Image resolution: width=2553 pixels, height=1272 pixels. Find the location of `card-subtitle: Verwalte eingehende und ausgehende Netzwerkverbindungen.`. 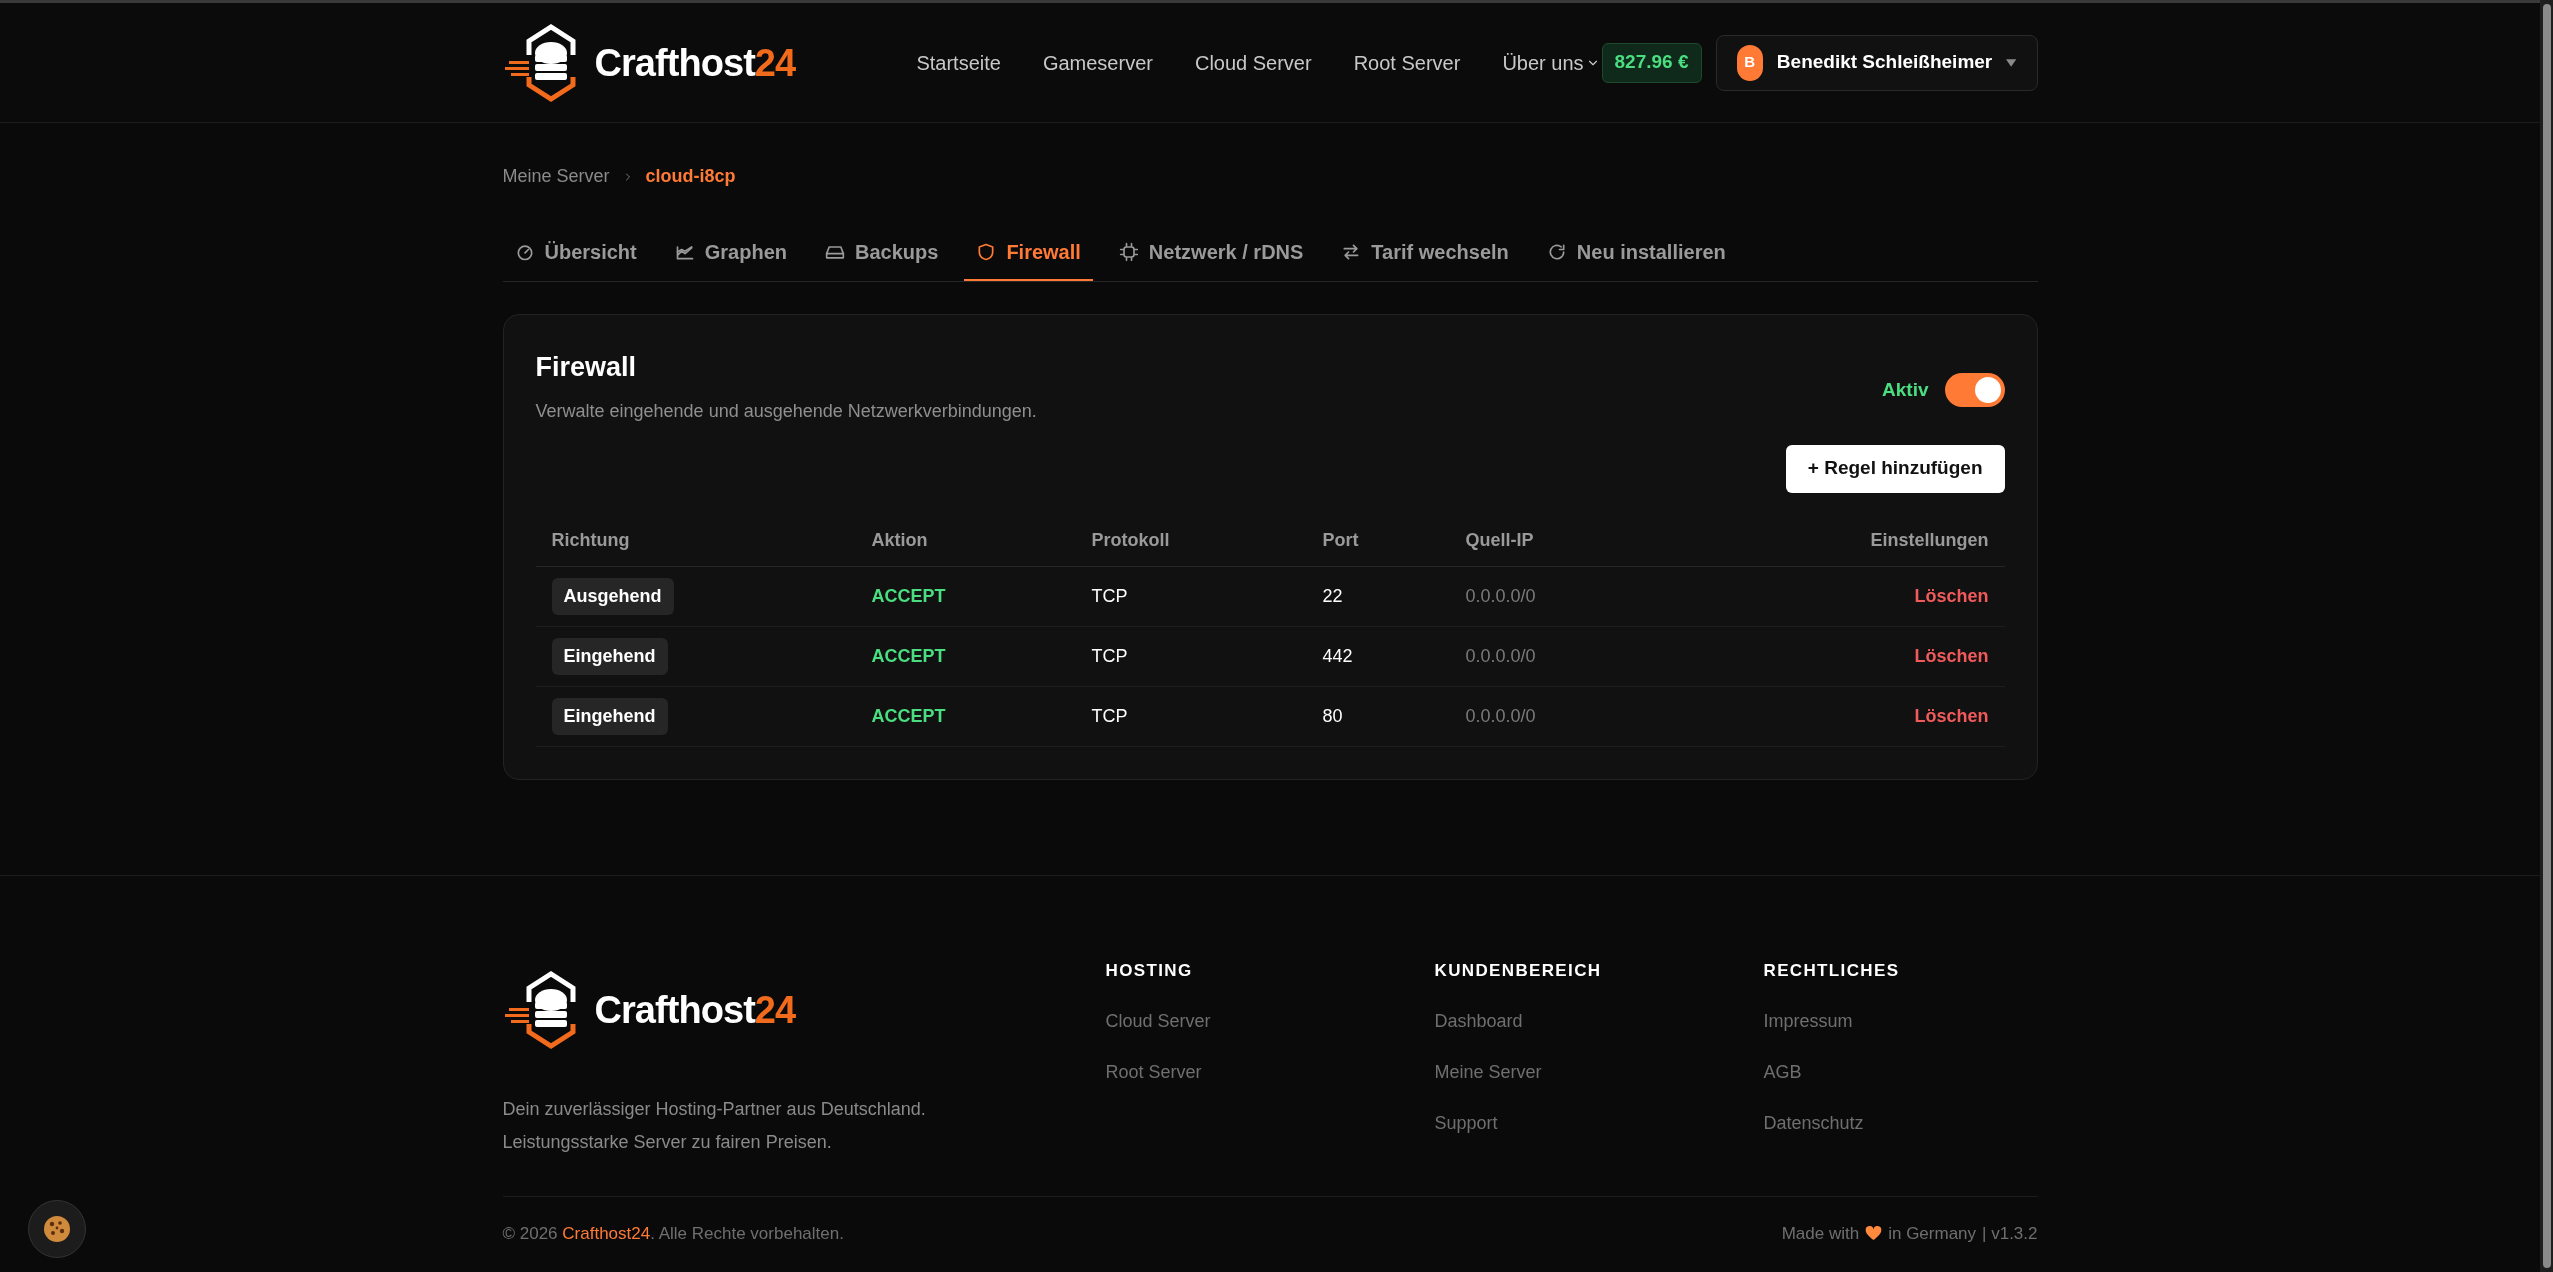

card-subtitle: Verwalte eingehende und ausgehende Netzwerkverbindungen. is located at coordinates (786, 411).